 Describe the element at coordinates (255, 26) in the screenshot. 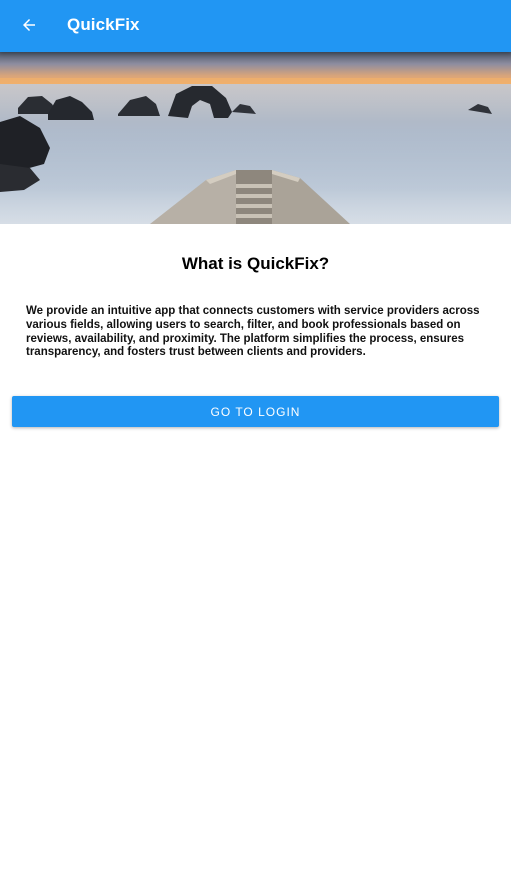

I see `app-bar: QuickFix` at that location.